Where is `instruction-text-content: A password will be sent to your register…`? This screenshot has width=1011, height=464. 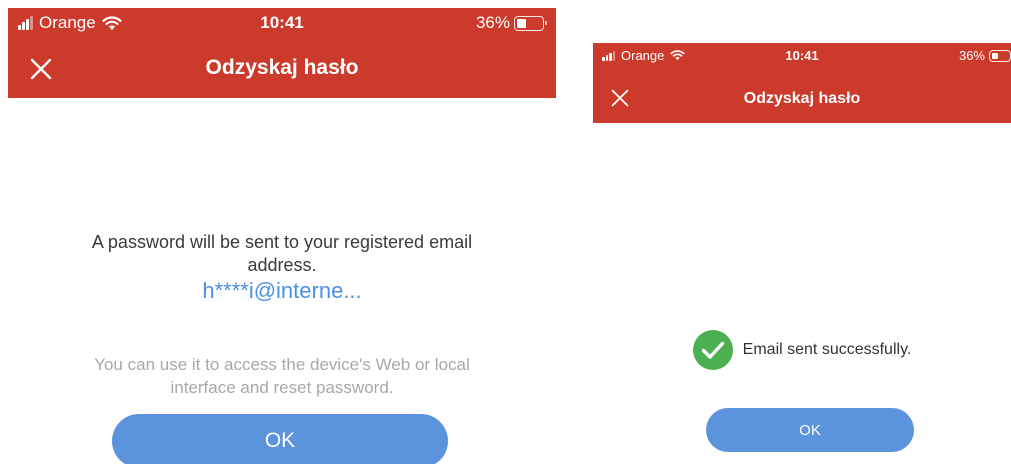
instruction-text-content: A password will be sent to your register… is located at coordinates (282, 253).